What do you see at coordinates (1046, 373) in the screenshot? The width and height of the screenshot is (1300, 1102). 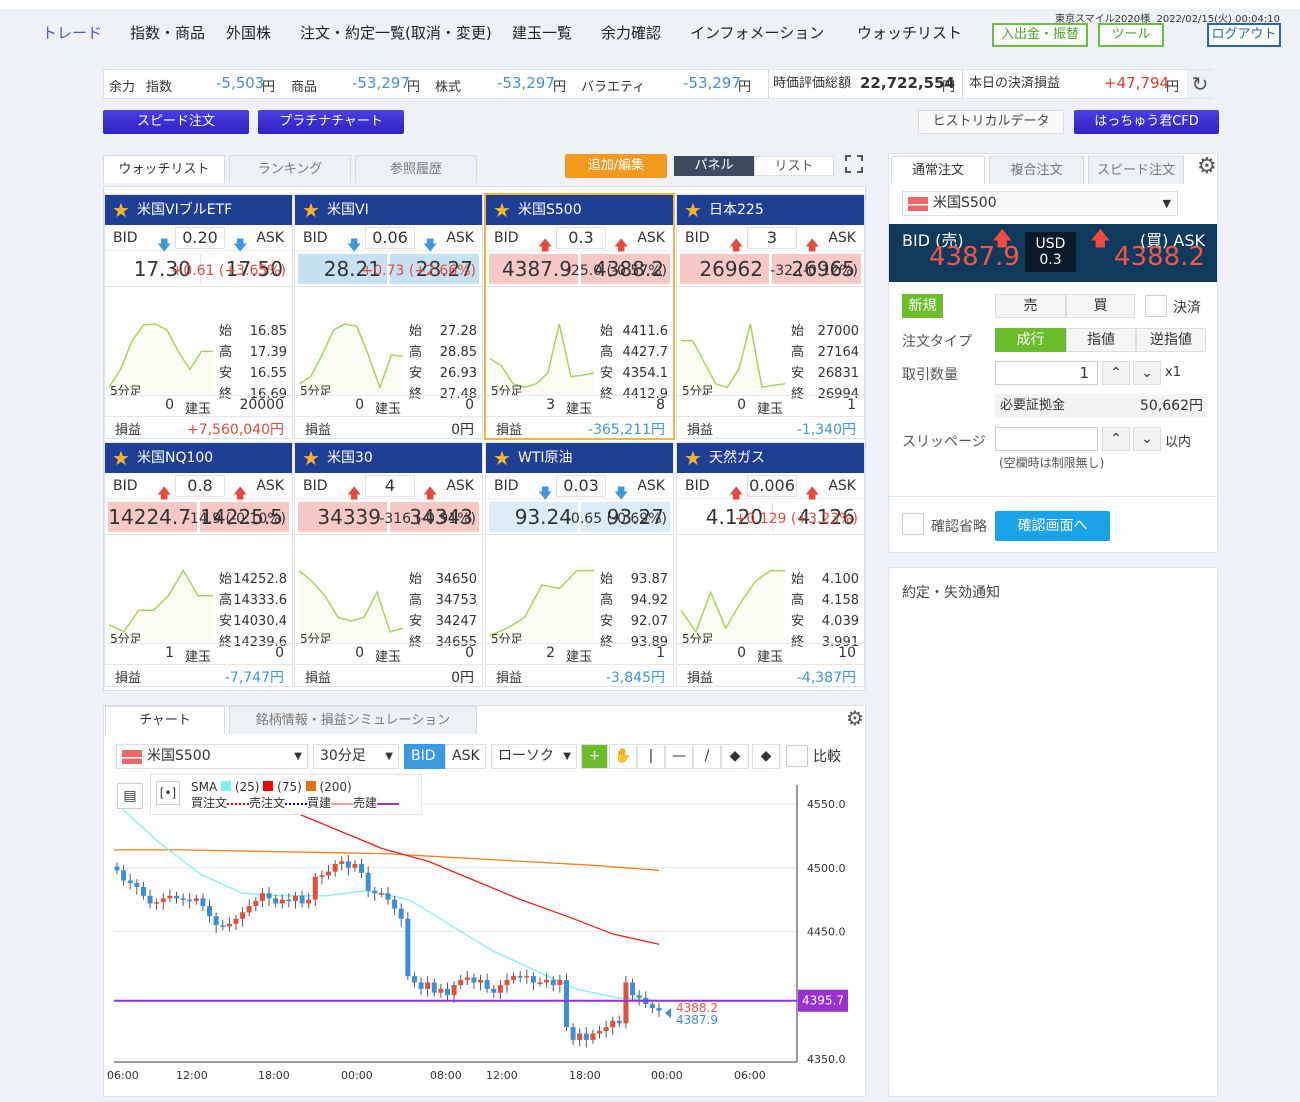 I see `quantity-input: 1` at bounding box center [1046, 373].